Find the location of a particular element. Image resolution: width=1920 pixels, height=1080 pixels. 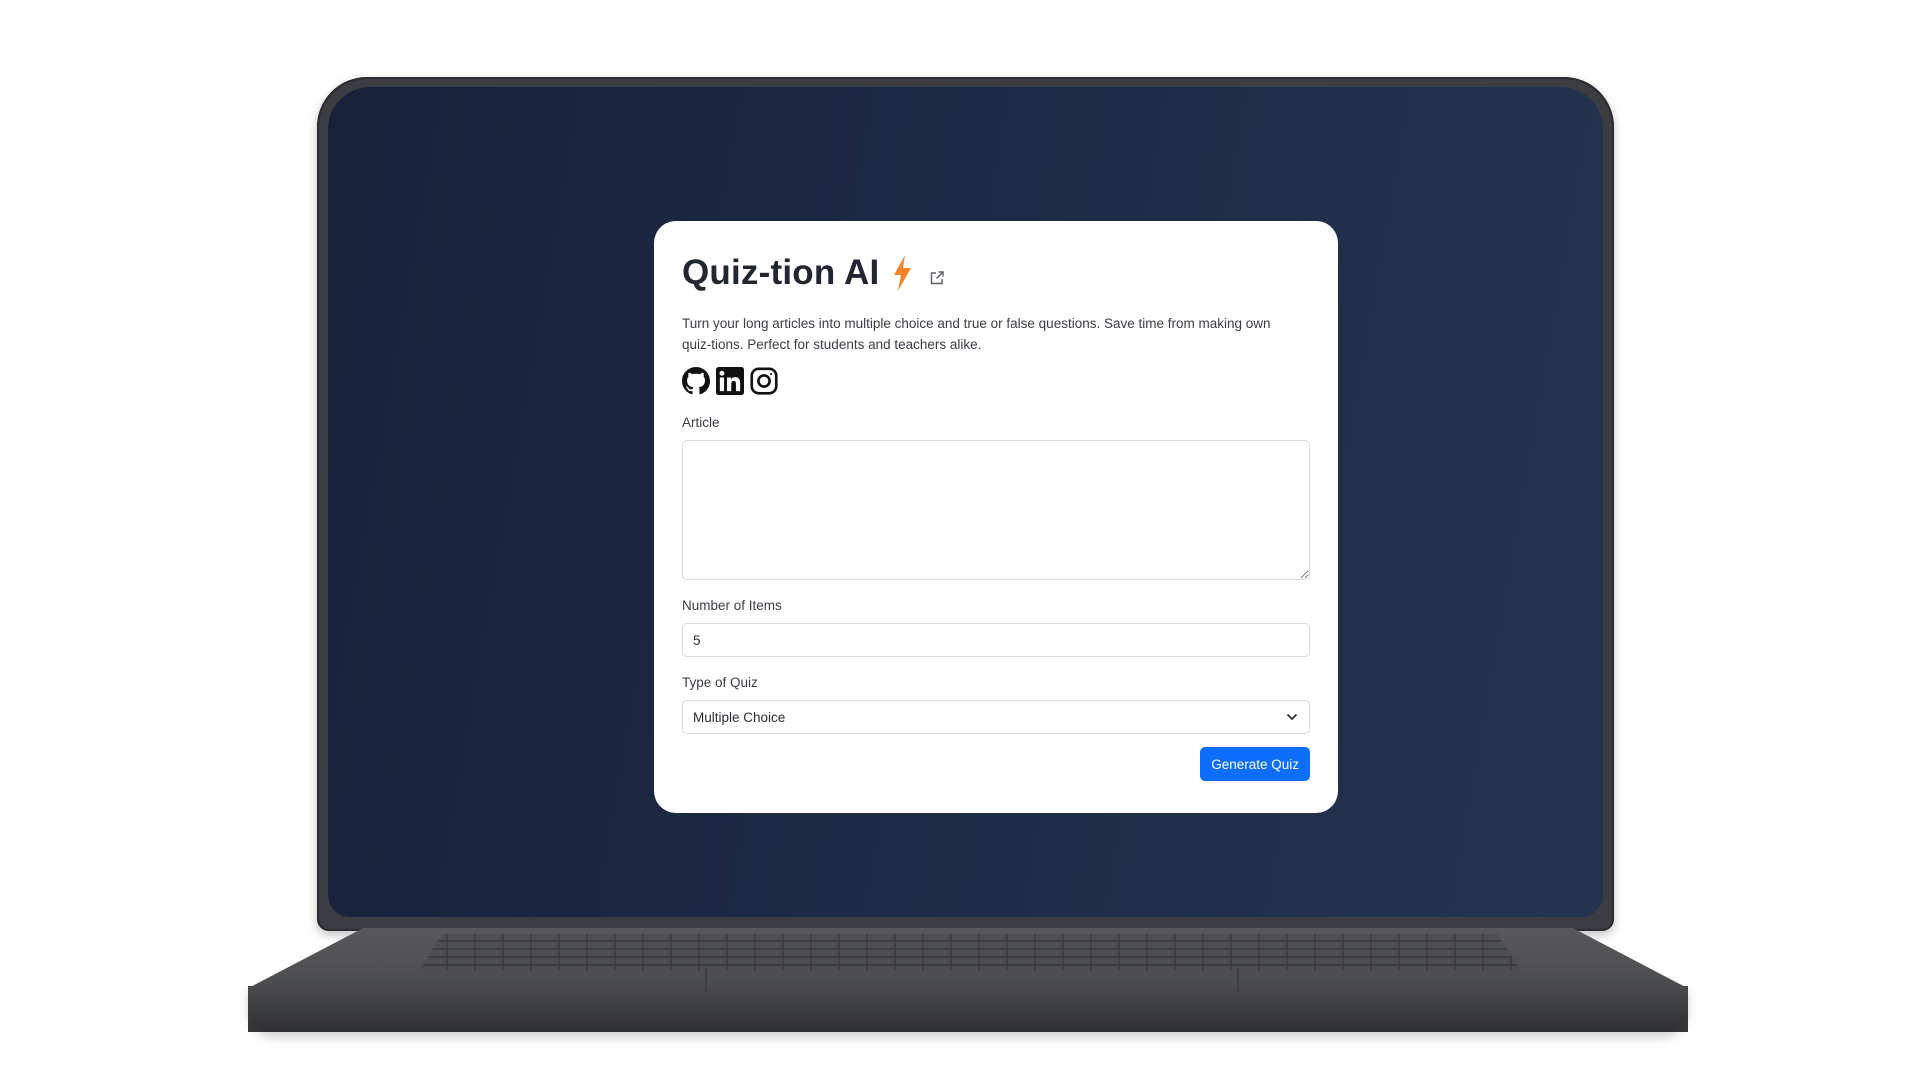

quiz-type-select: Multiple Choice is located at coordinates (996, 717).